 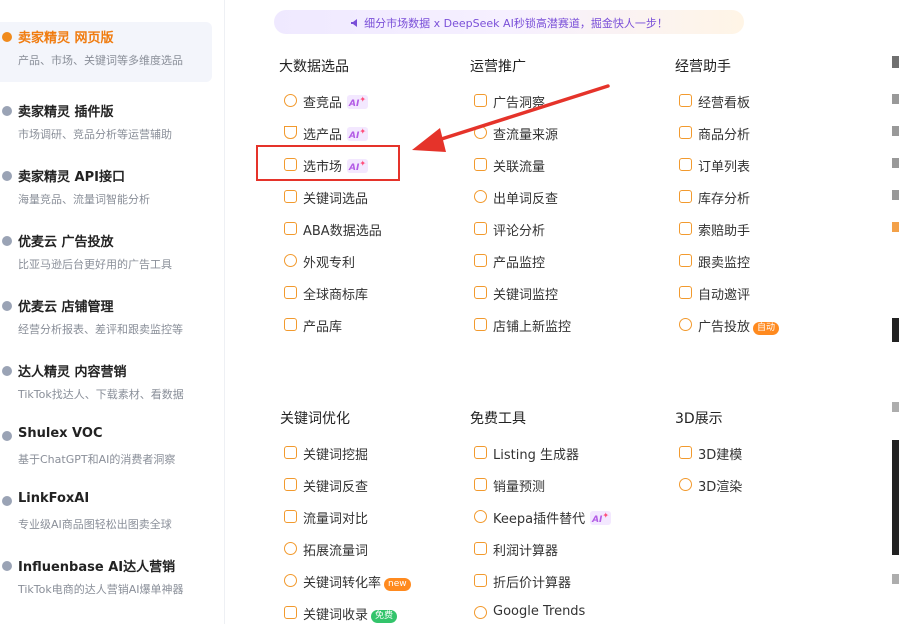 I want to click on annotation-arrow, so click(x=511, y=118).